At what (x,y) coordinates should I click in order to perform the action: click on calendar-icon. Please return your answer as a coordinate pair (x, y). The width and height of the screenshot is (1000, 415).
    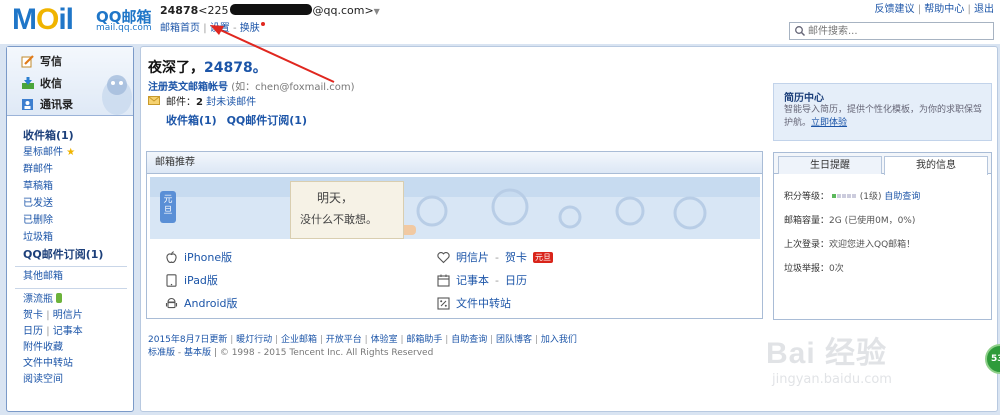
    Looking at the image, I should click on (443, 280).